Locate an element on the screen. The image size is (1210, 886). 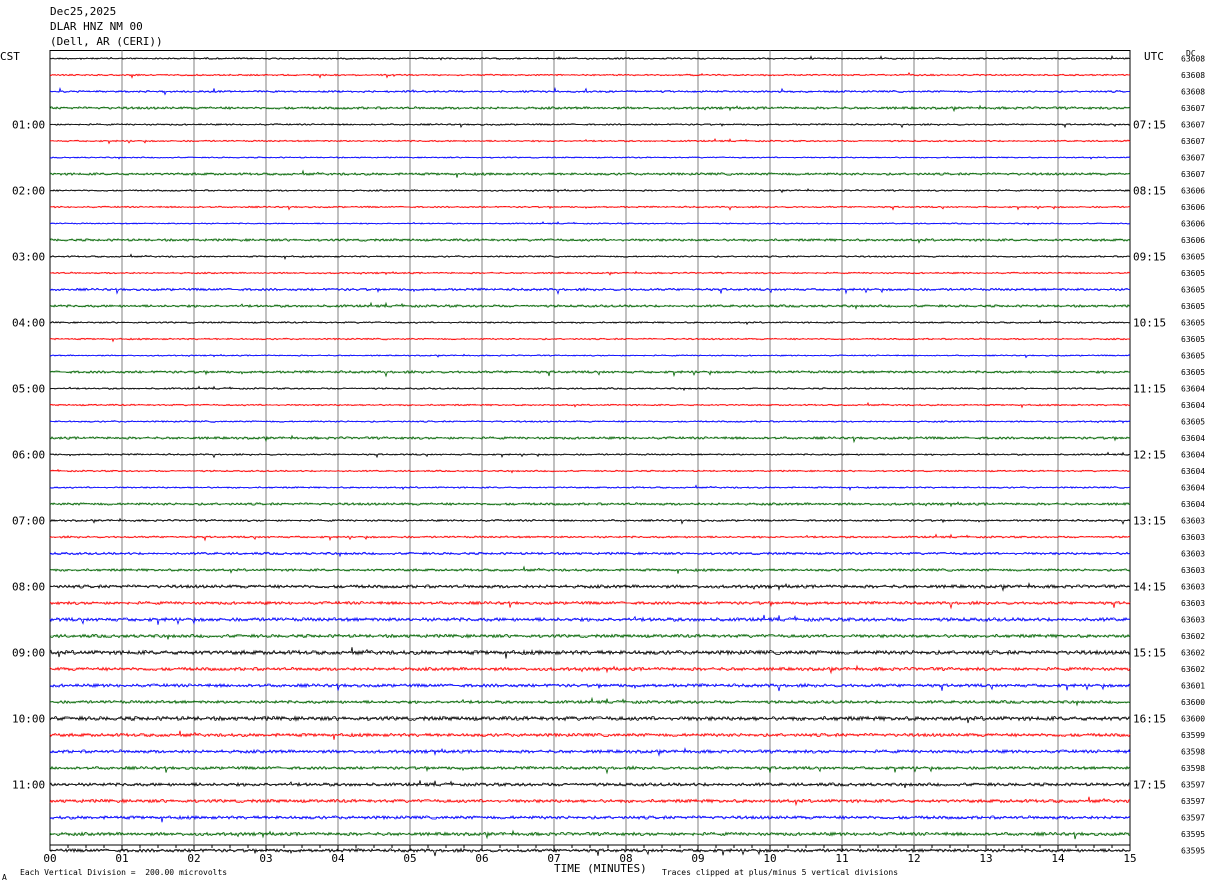
utc-hour-label: 11:15 is located at coordinates (1149, 389).